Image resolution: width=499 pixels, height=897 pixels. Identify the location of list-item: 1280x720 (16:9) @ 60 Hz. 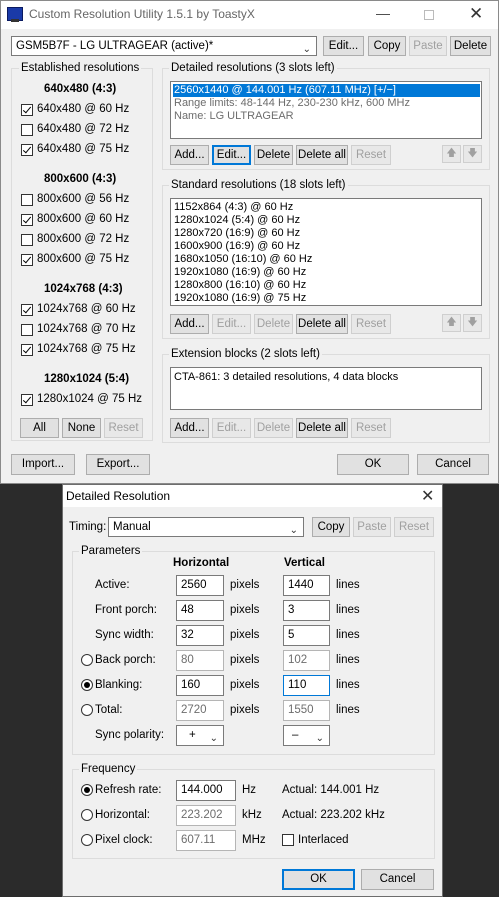
(237, 233).